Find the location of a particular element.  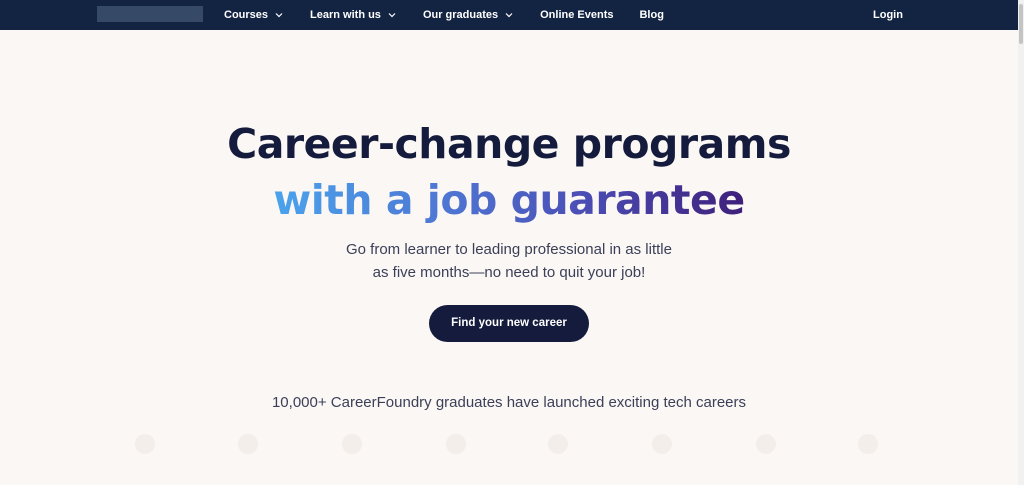

scrollbar-thumb is located at coordinates (1021, 24).